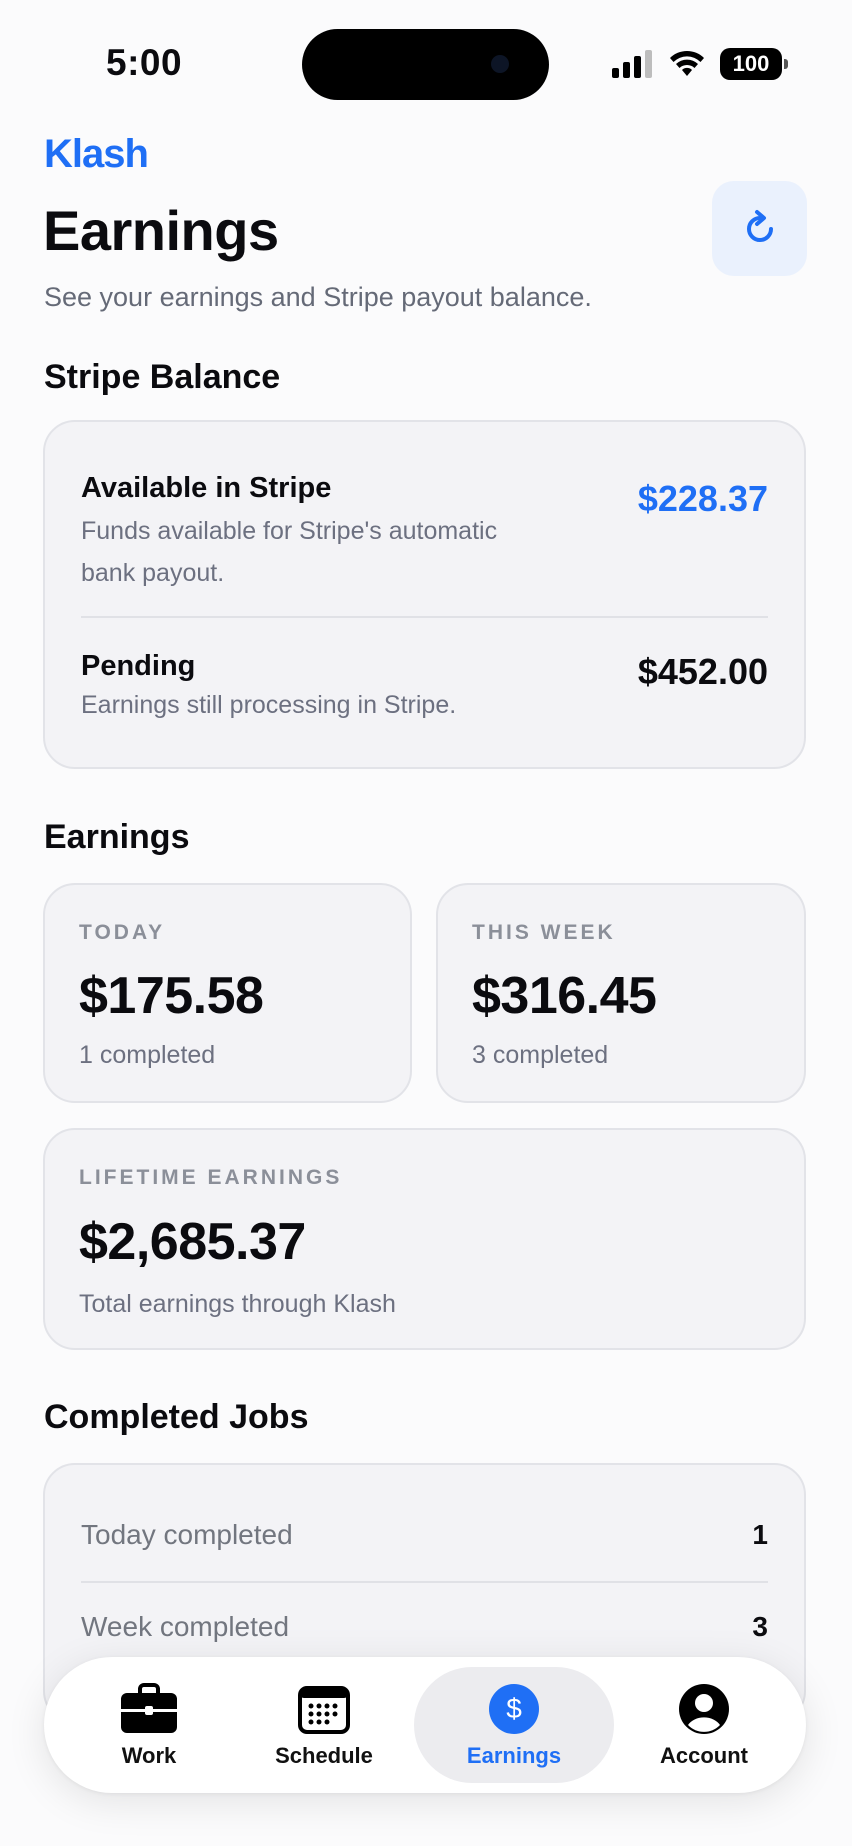 Image resolution: width=852 pixels, height=1846 pixels. What do you see at coordinates (147, 1055) in the screenshot?
I see `today-meta: 1 completed` at bounding box center [147, 1055].